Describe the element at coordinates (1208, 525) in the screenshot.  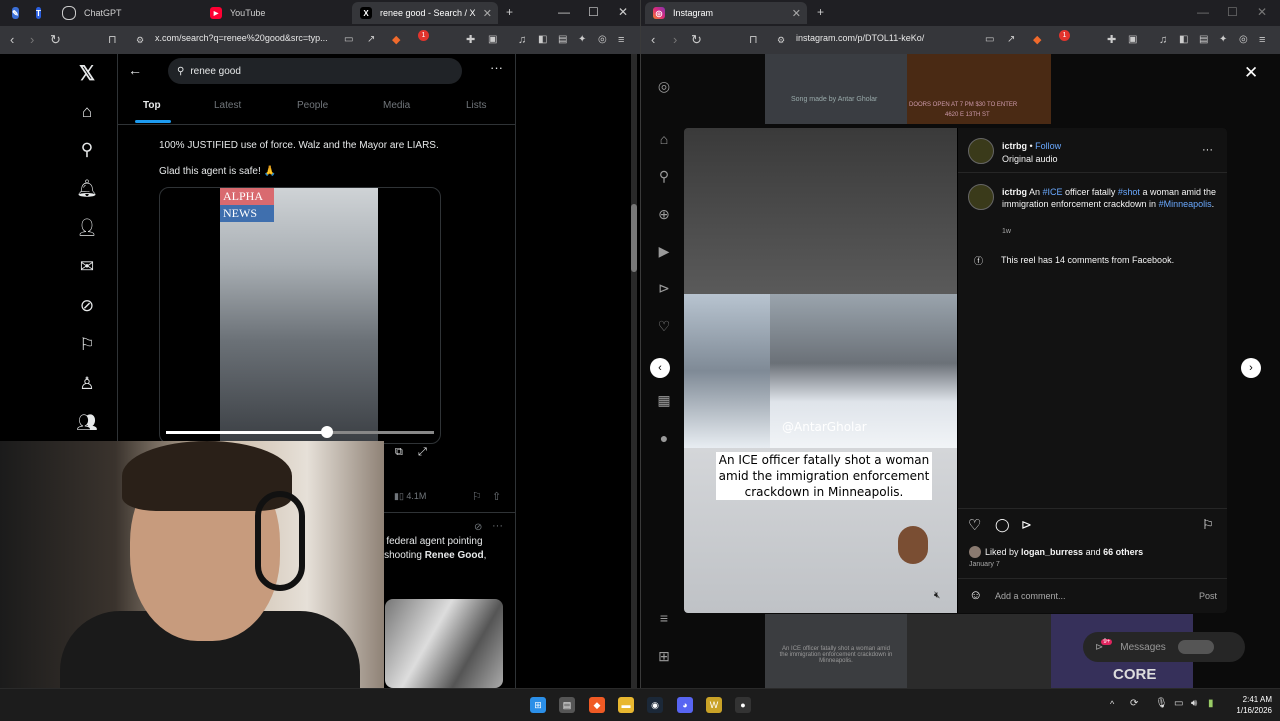
I see `save-icon: ⚐` at that location.